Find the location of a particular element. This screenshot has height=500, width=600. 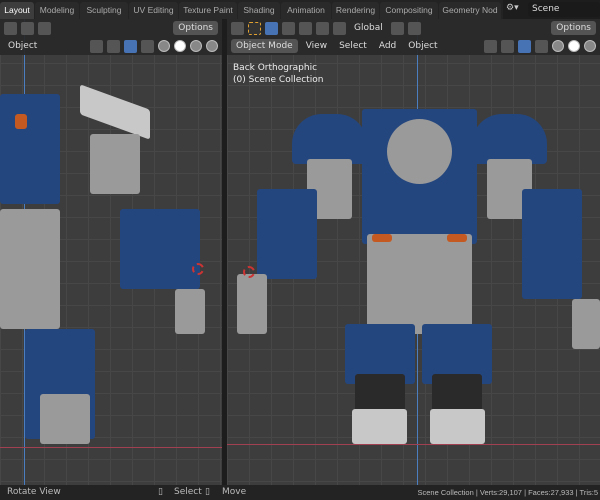

left-viewport-header: Object is located at coordinates (111, 46).